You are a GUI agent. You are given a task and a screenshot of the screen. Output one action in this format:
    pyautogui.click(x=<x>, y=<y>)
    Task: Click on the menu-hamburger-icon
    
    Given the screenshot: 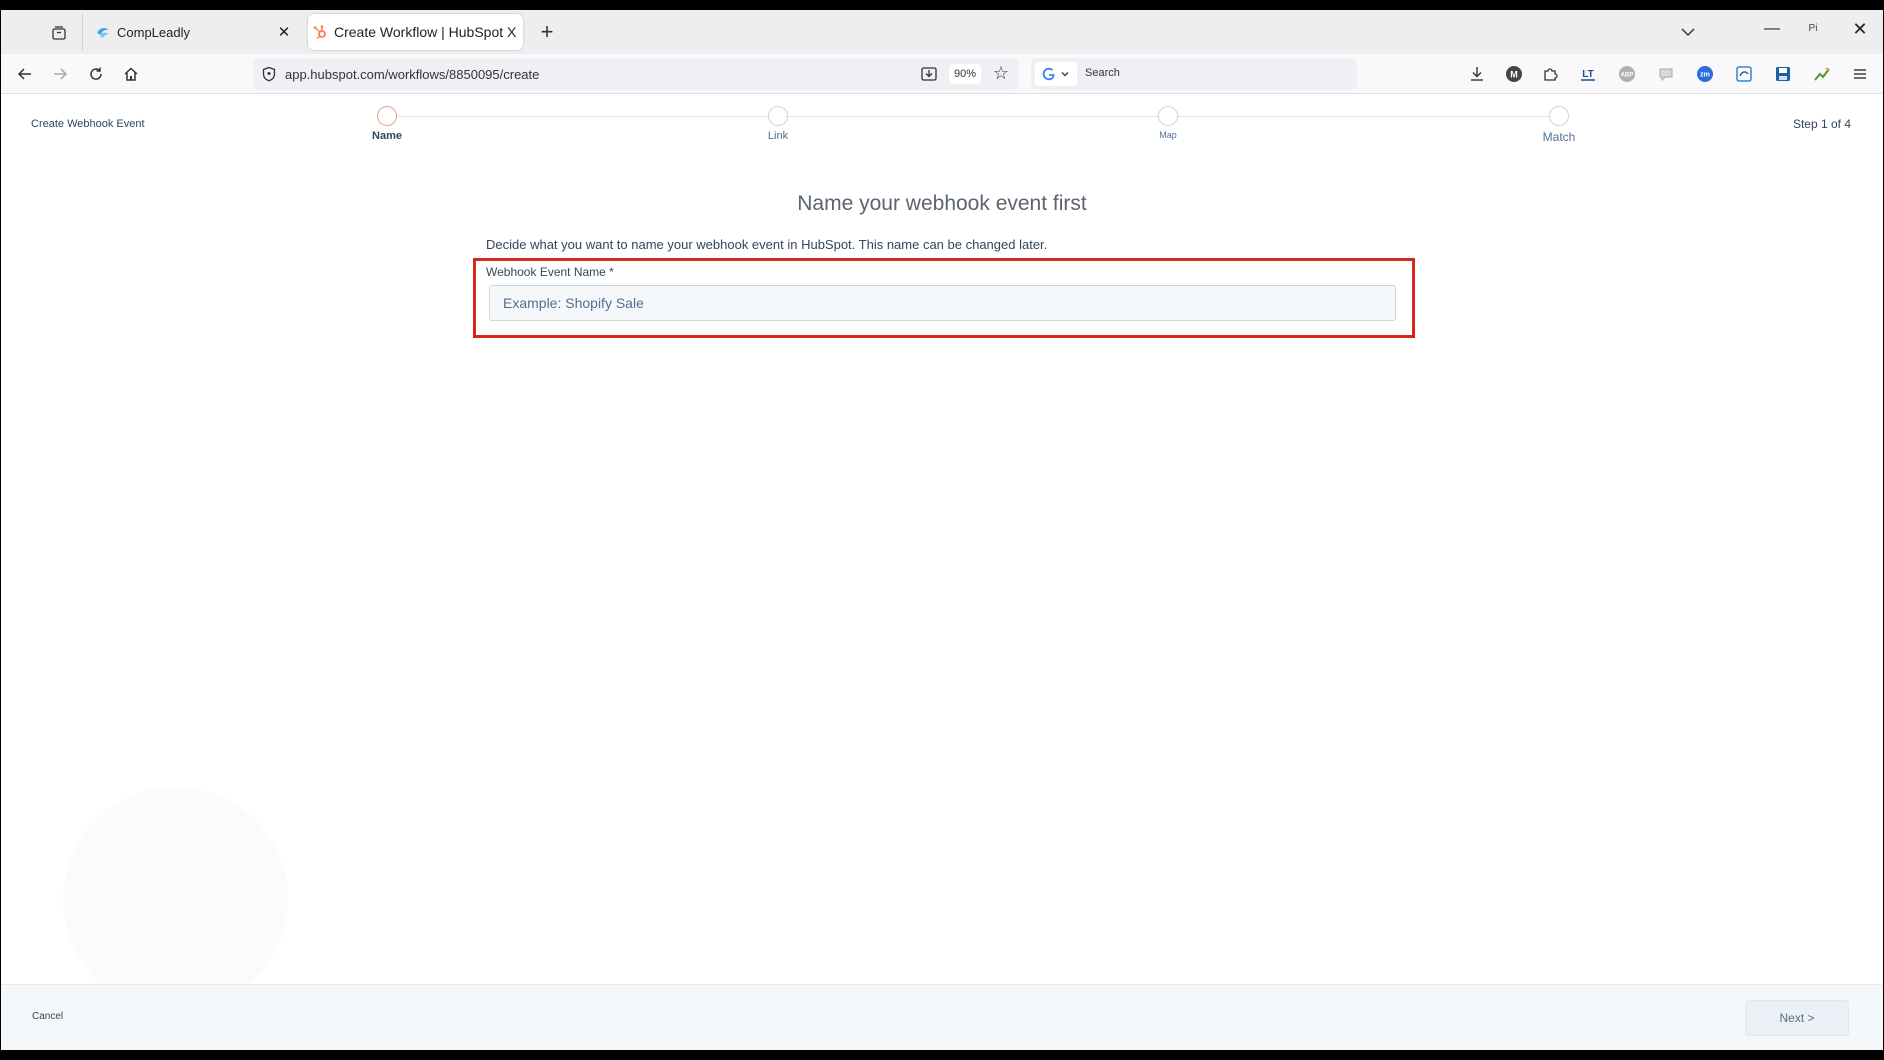 What is the action you would take?
    pyautogui.click(x=1860, y=74)
    